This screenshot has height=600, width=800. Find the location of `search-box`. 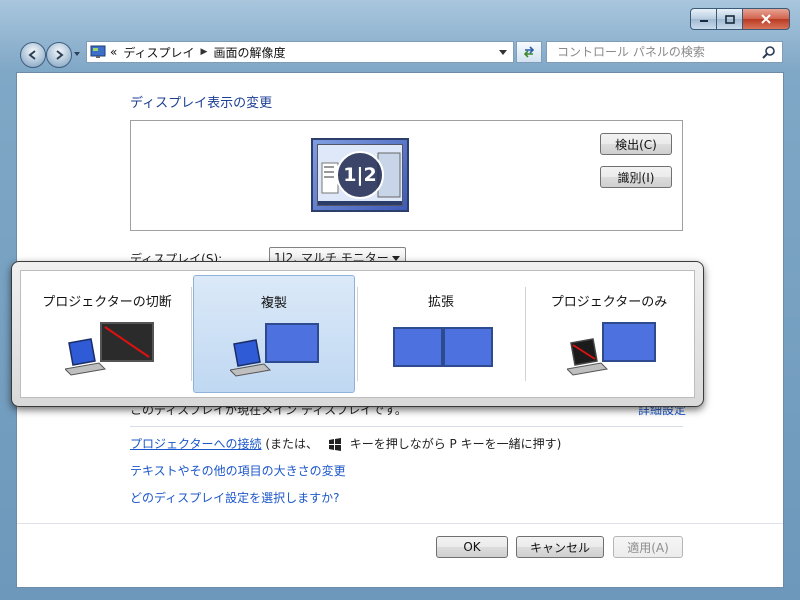

search-box is located at coordinates (664, 52).